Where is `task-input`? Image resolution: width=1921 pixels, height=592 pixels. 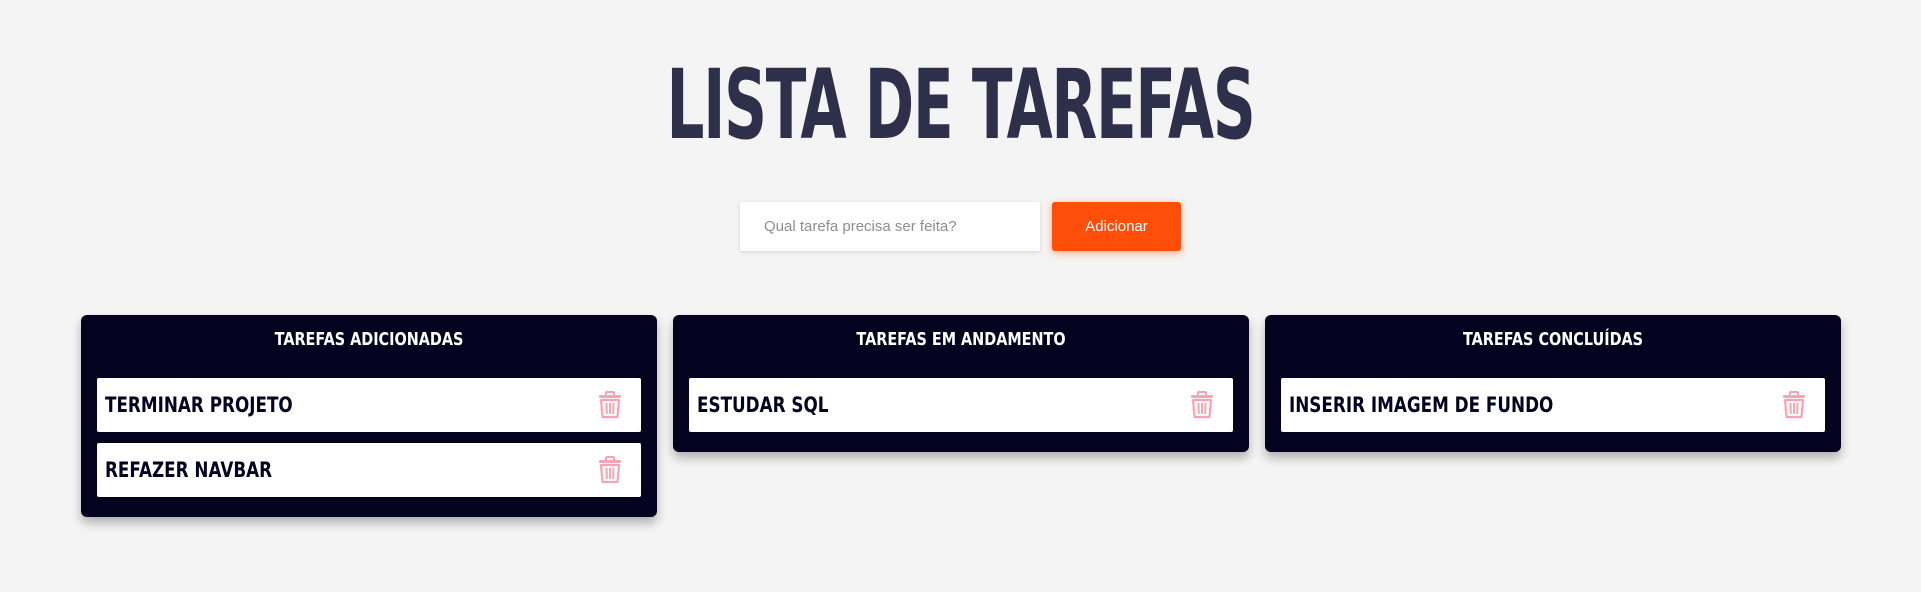
task-input is located at coordinates (890, 226).